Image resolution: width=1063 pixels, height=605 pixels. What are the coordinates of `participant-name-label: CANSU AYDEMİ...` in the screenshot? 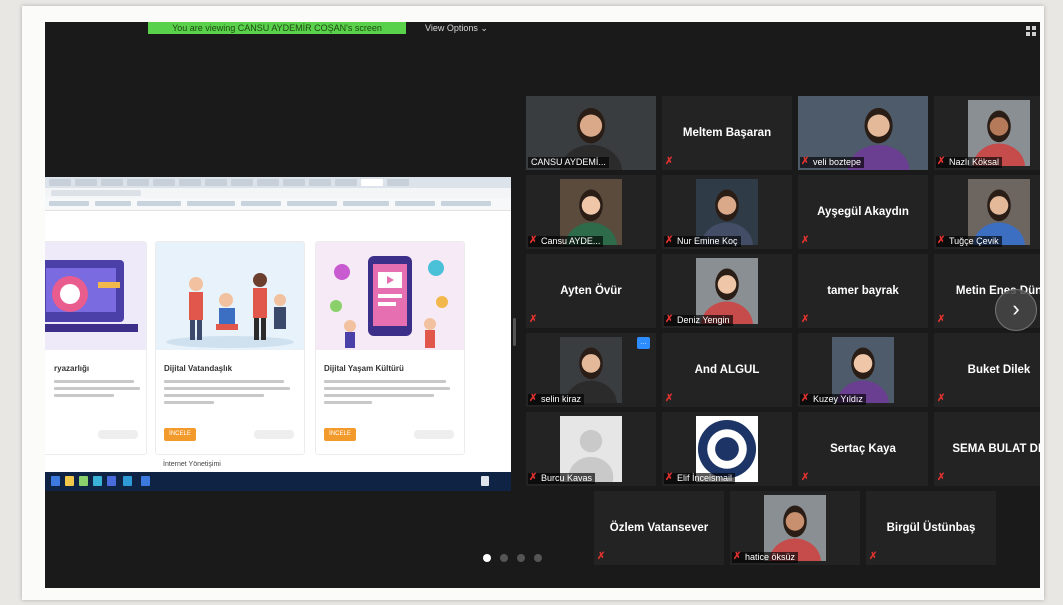 It's located at (568, 162).